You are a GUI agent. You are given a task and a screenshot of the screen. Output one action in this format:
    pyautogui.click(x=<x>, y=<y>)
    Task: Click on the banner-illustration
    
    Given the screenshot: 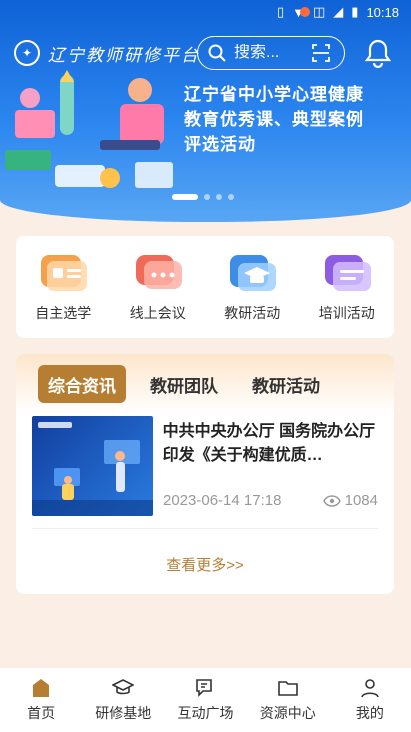 What is the action you would take?
    pyautogui.click(x=89, y=129)
    